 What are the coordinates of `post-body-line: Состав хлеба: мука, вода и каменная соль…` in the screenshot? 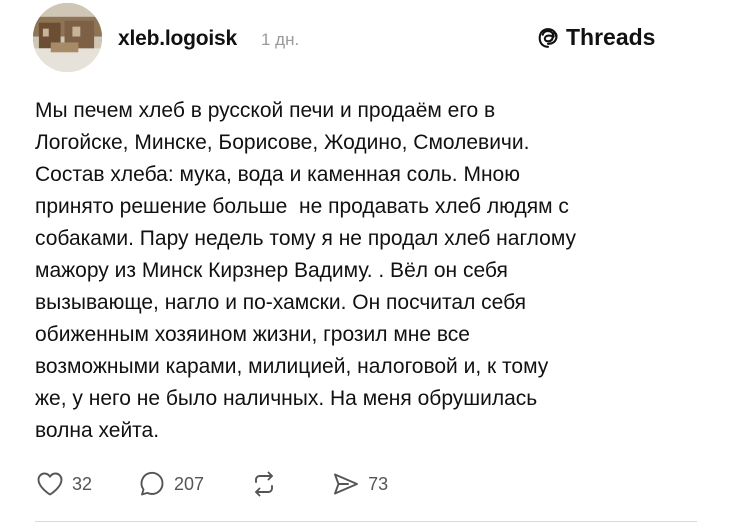 It's located at (277, 174).